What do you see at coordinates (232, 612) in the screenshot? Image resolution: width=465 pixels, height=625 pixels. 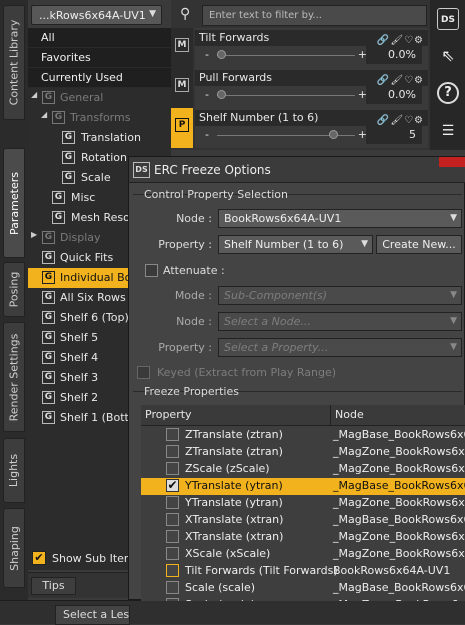 I see `bottom-bar: Select a Lesson` at bounding box center [232, 612].